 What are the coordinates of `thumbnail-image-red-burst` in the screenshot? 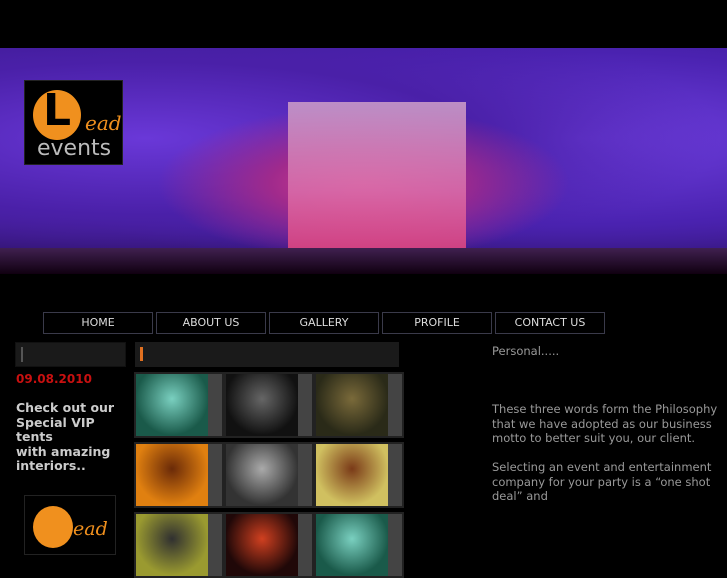 It's located at (262, 545).